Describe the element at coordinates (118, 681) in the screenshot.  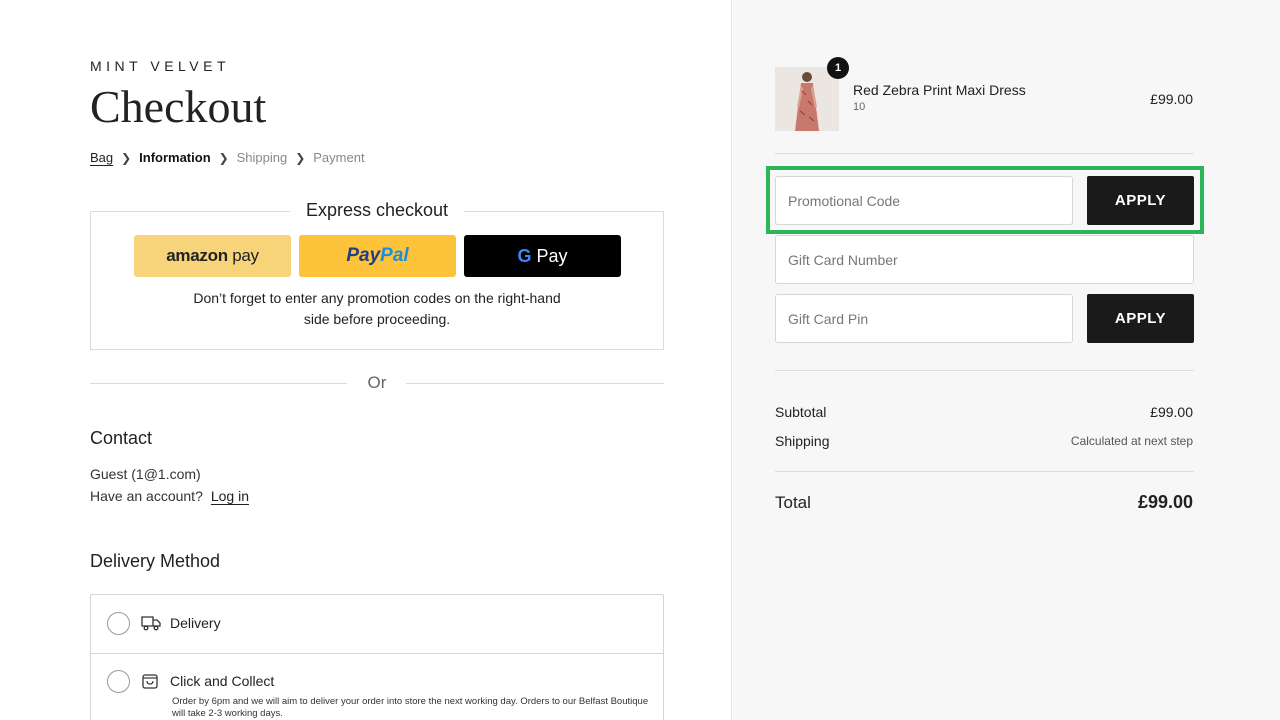
I see `click-and-collect-radio` at that location.